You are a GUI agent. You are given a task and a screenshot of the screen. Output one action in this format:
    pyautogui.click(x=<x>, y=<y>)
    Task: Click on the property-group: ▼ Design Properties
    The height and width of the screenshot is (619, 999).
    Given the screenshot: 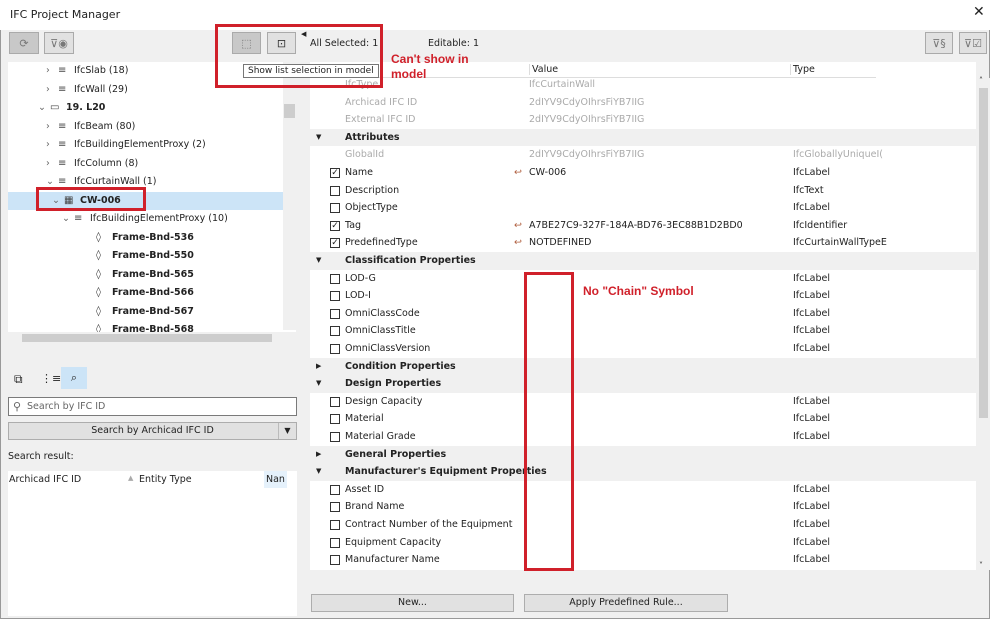 What is the action you would take?
    pyautogui.click(x=643, y=384)
    